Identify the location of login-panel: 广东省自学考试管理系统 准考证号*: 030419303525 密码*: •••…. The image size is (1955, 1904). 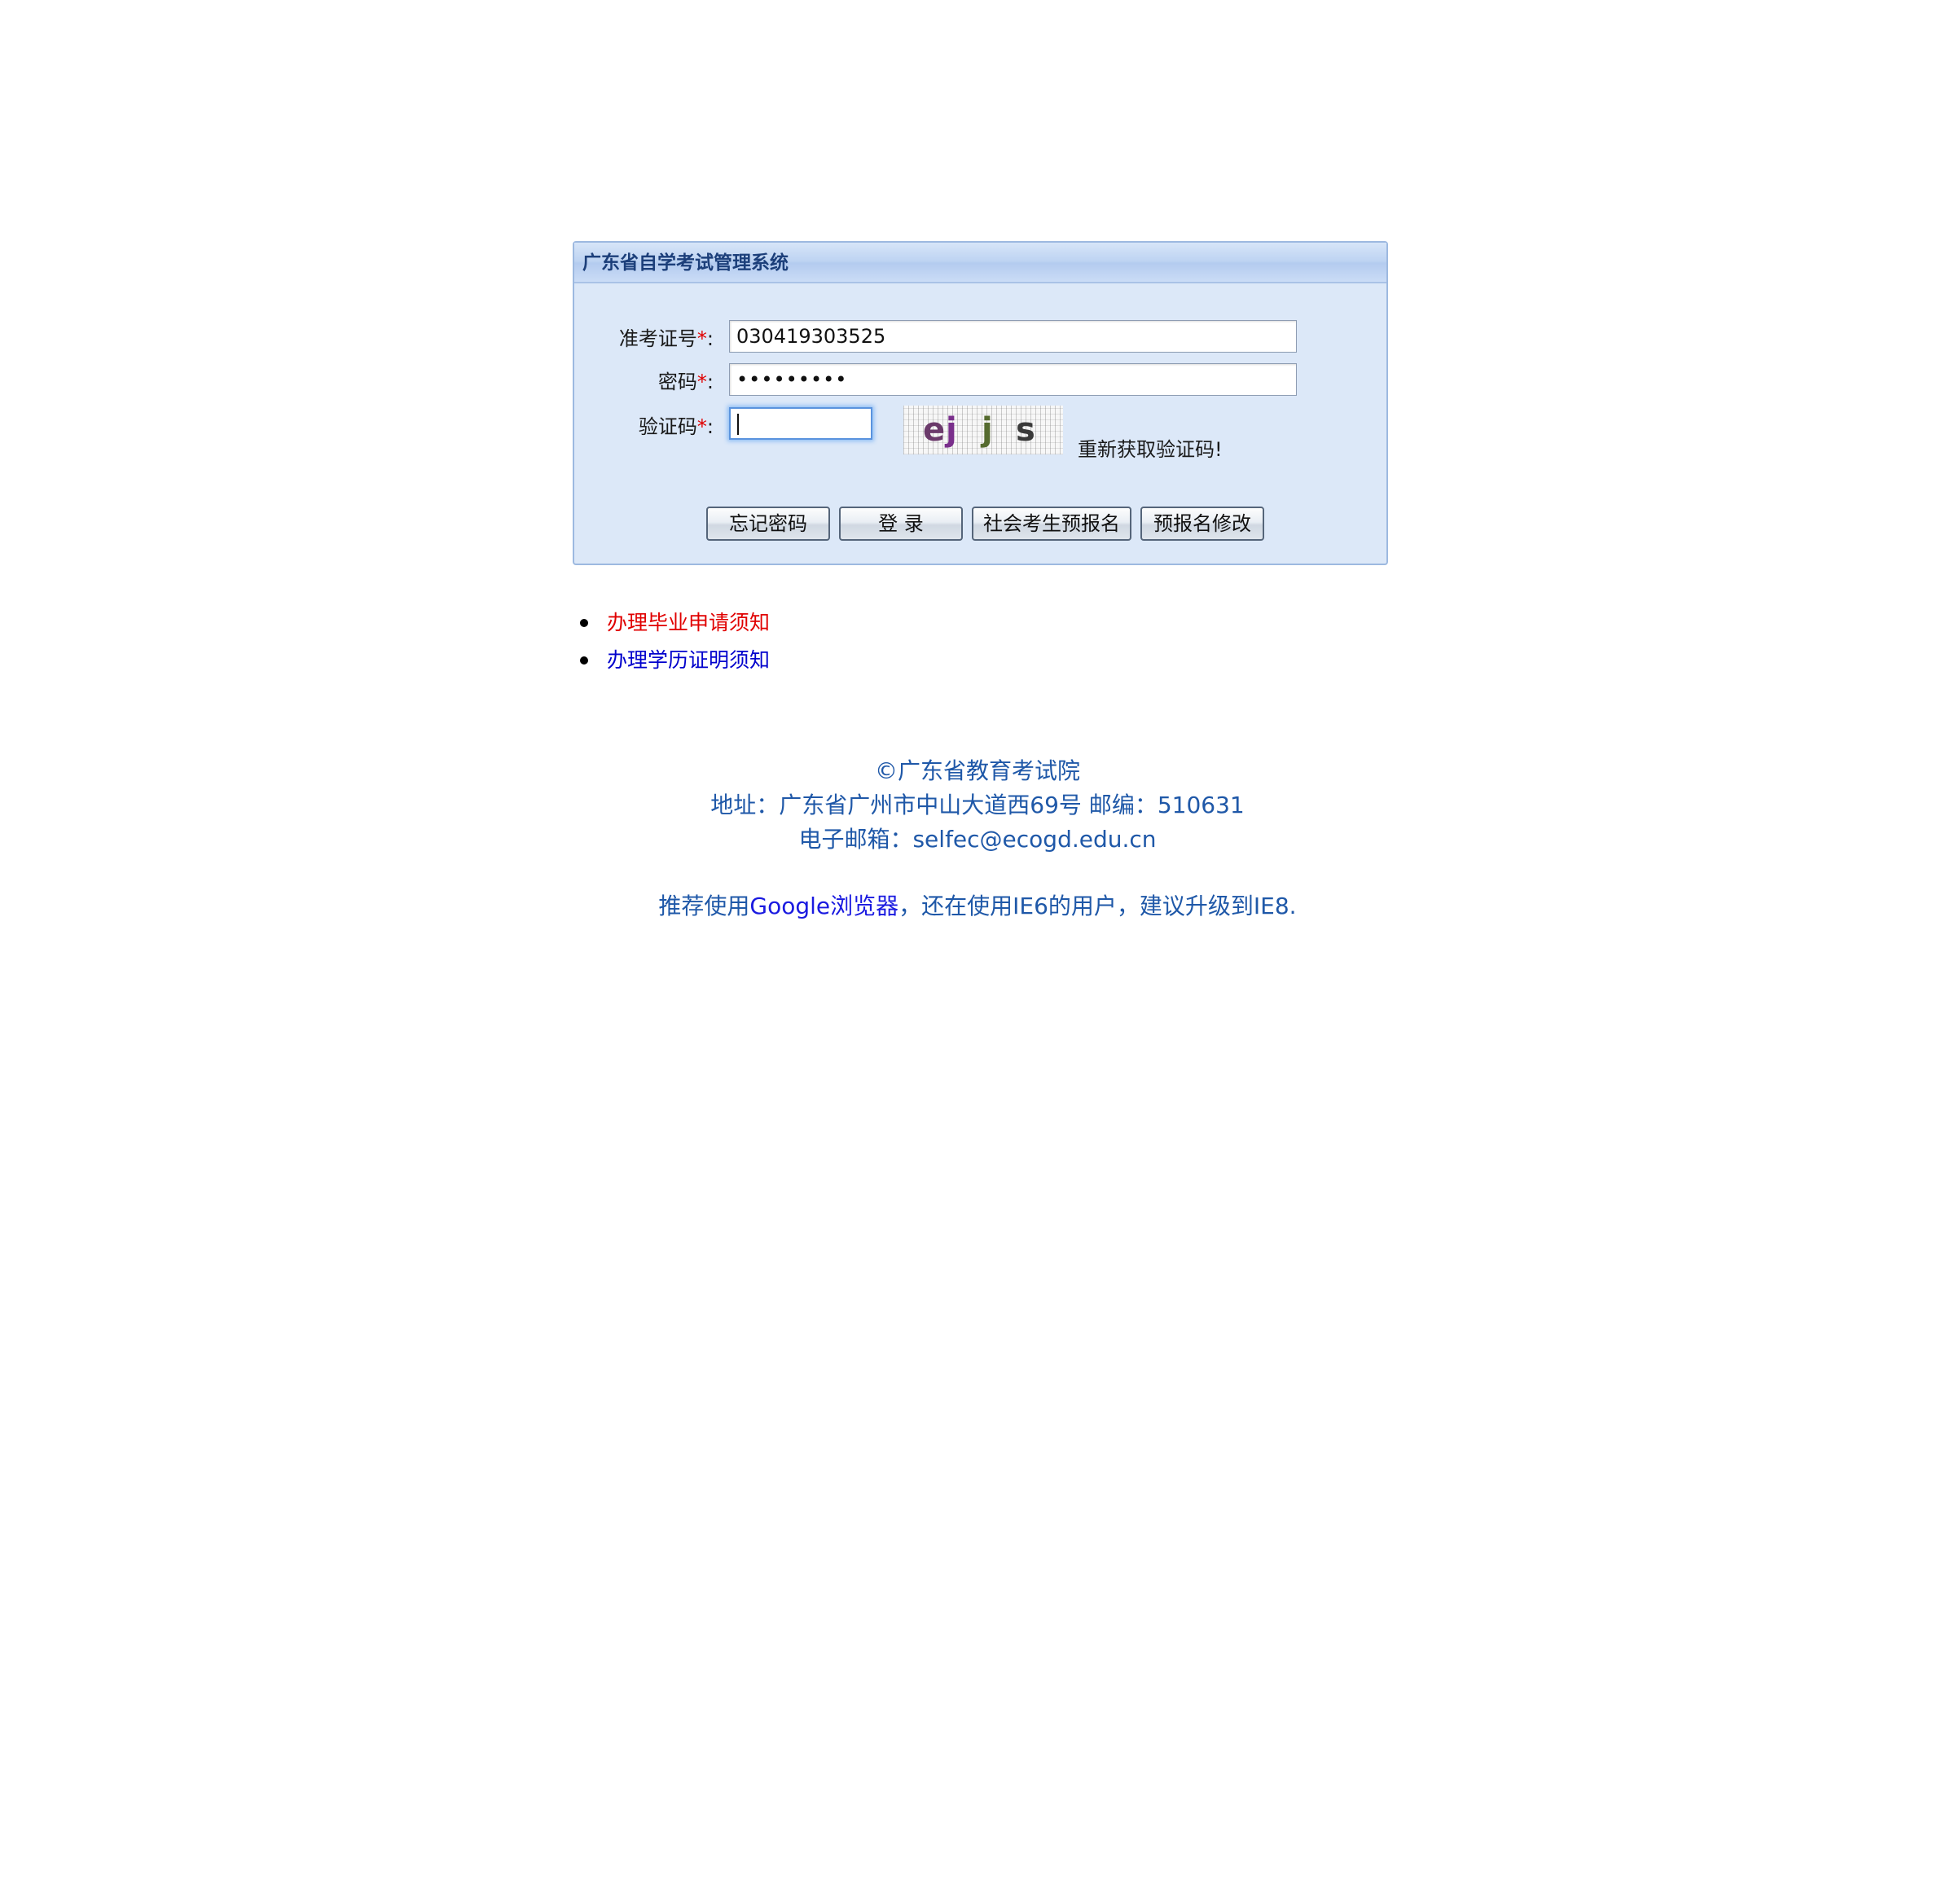
(980, 403).